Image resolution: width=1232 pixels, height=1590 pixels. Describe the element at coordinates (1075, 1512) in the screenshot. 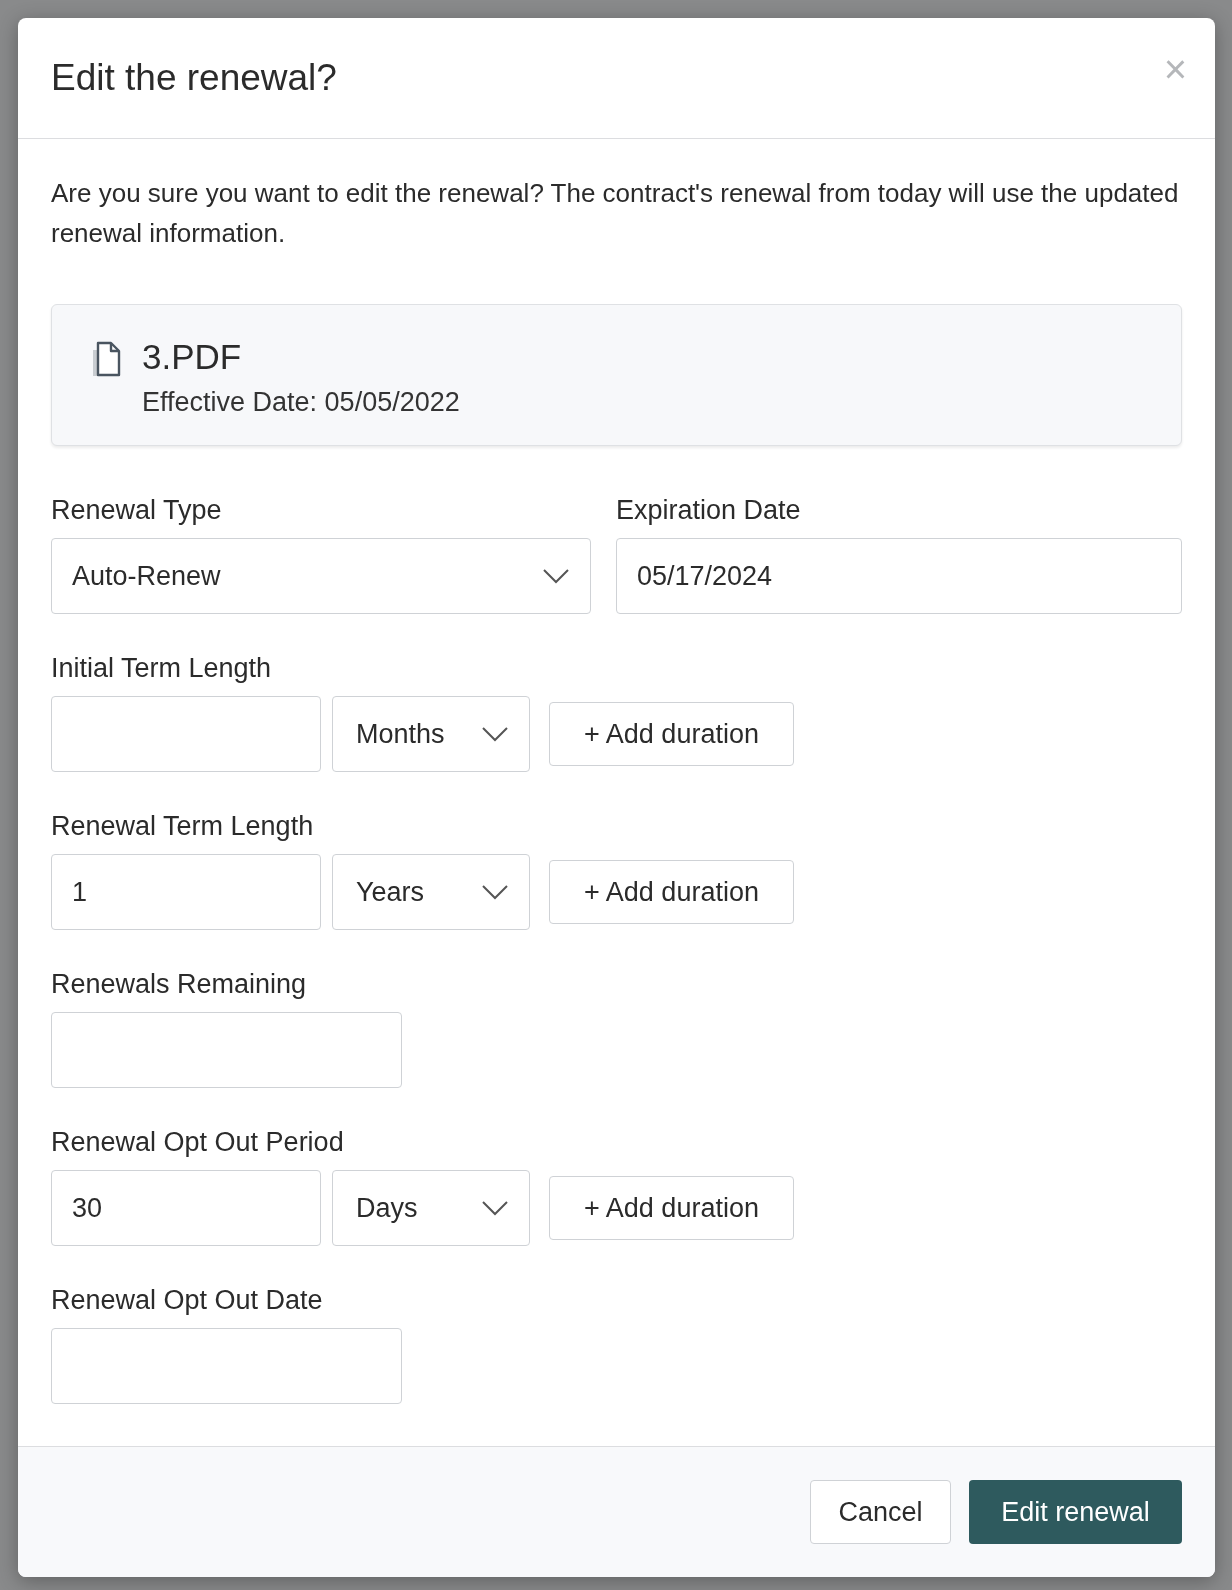

I see `edit-renewal-button: Edit renewal` at that location.